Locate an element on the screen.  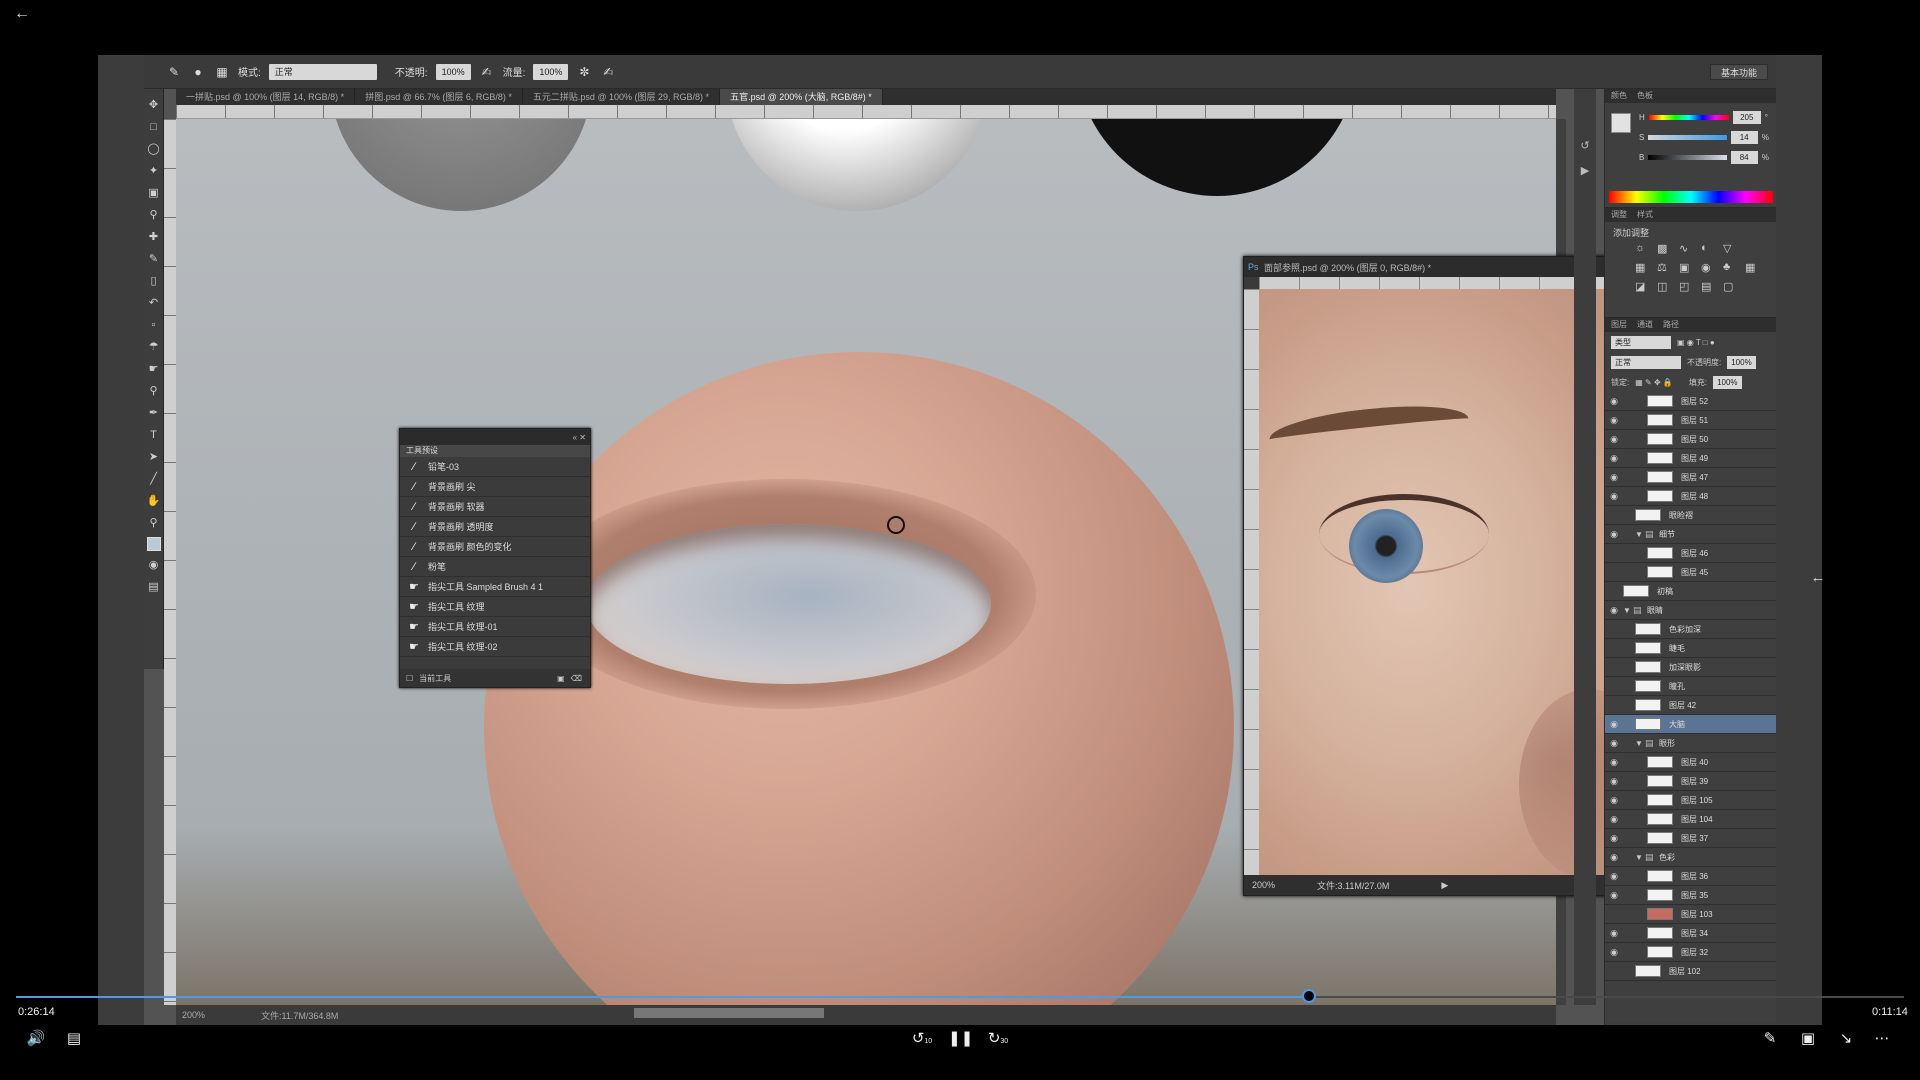
magic-wand-icon: ✦ is located at coordinates (154, 171).